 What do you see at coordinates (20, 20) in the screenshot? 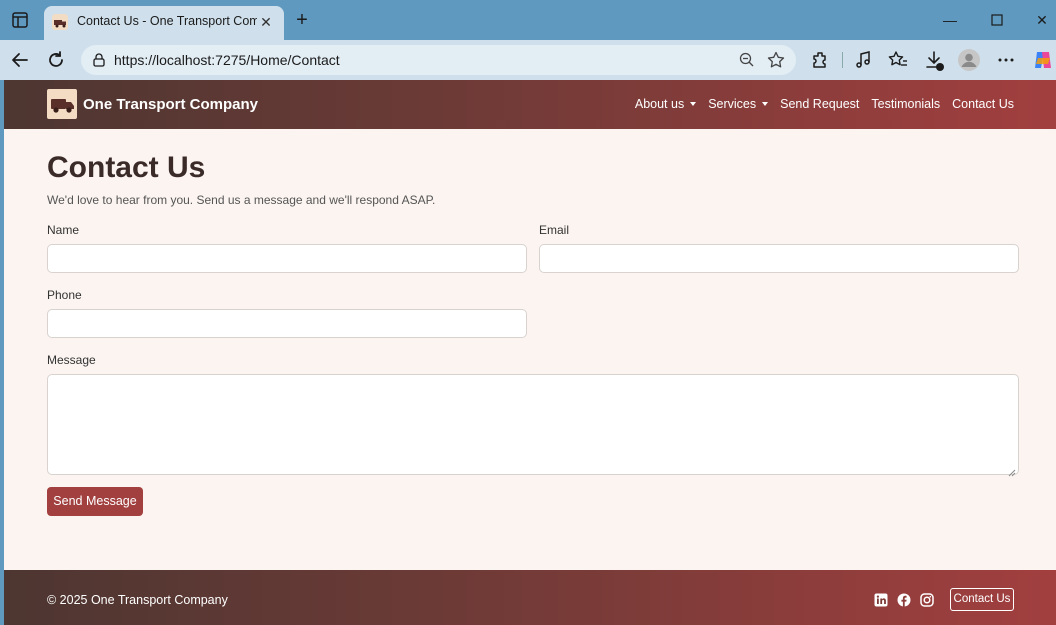
I see `tab-actions-icon` at bounding box center [20, 20].